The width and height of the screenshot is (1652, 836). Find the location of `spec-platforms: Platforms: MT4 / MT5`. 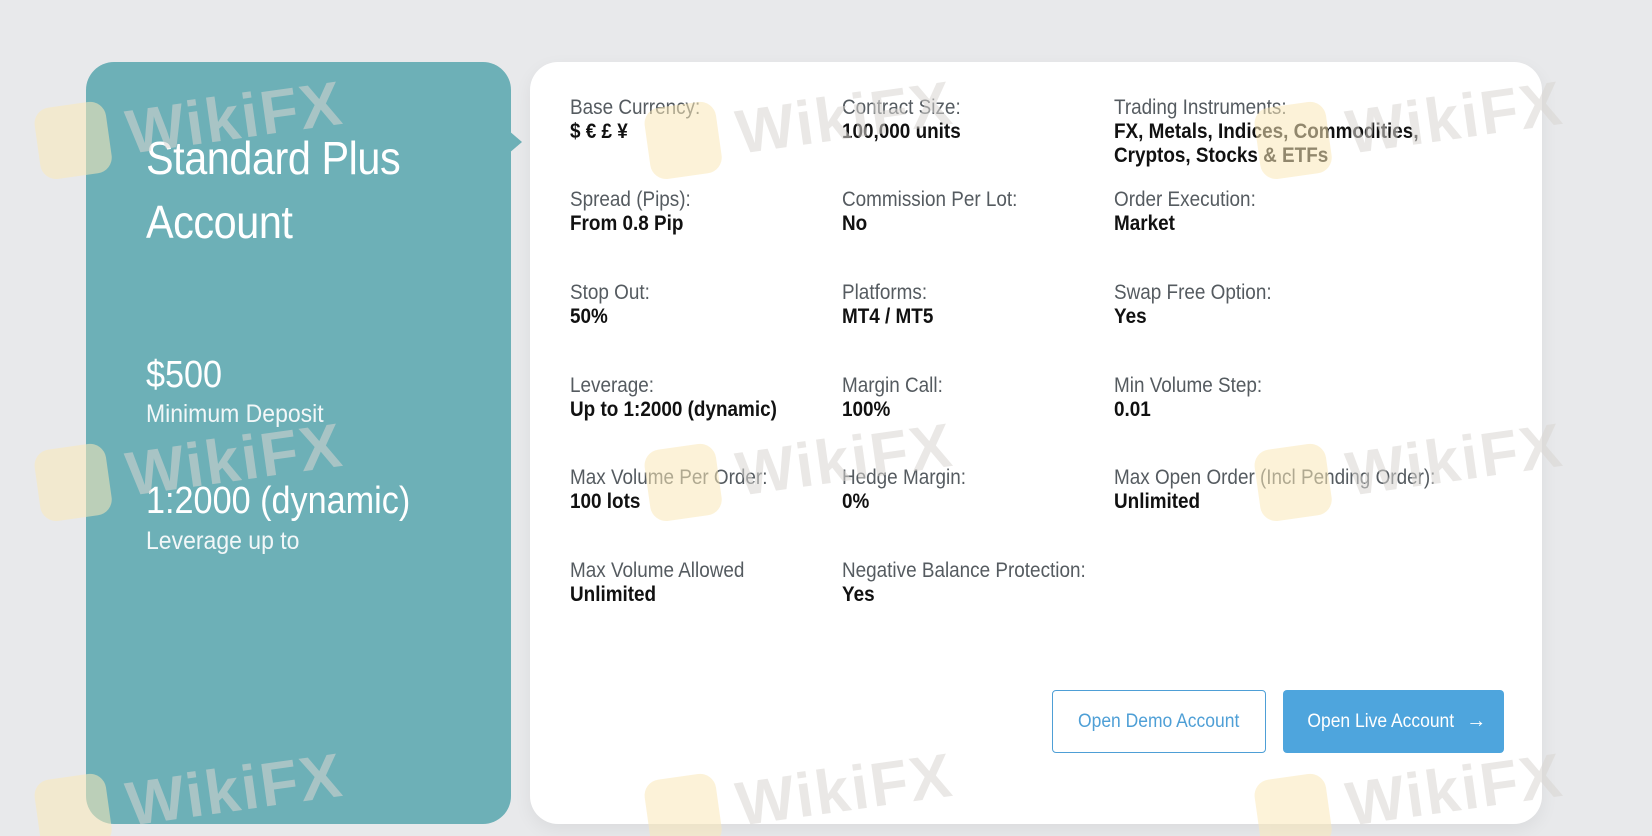

spec-platforms: Platforms: MT4 / MT5 is located at coordinates (974, 305).